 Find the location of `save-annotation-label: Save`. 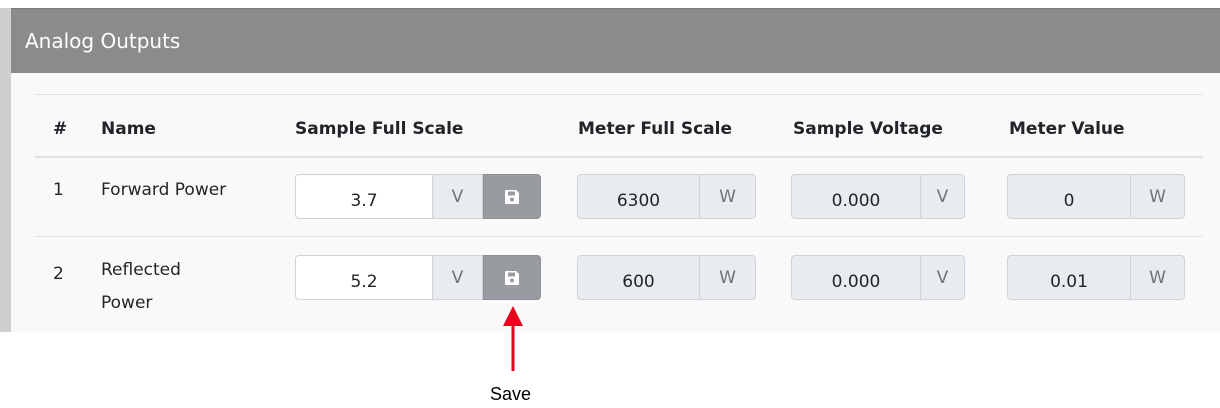

save-annotation-label: Save is located at coordinates (511, 394).